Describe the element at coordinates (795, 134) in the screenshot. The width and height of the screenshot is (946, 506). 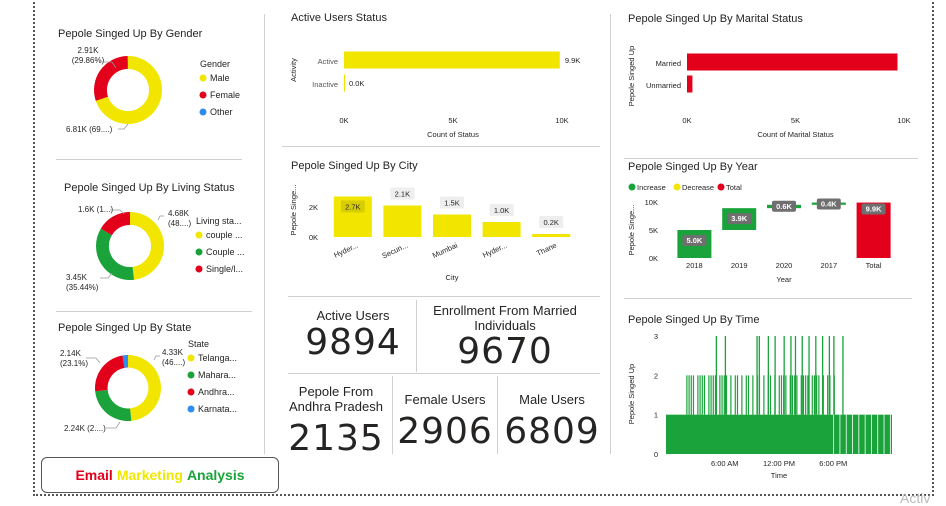
I see `marital-x-axis-title: Count of Marital Status` at that location.